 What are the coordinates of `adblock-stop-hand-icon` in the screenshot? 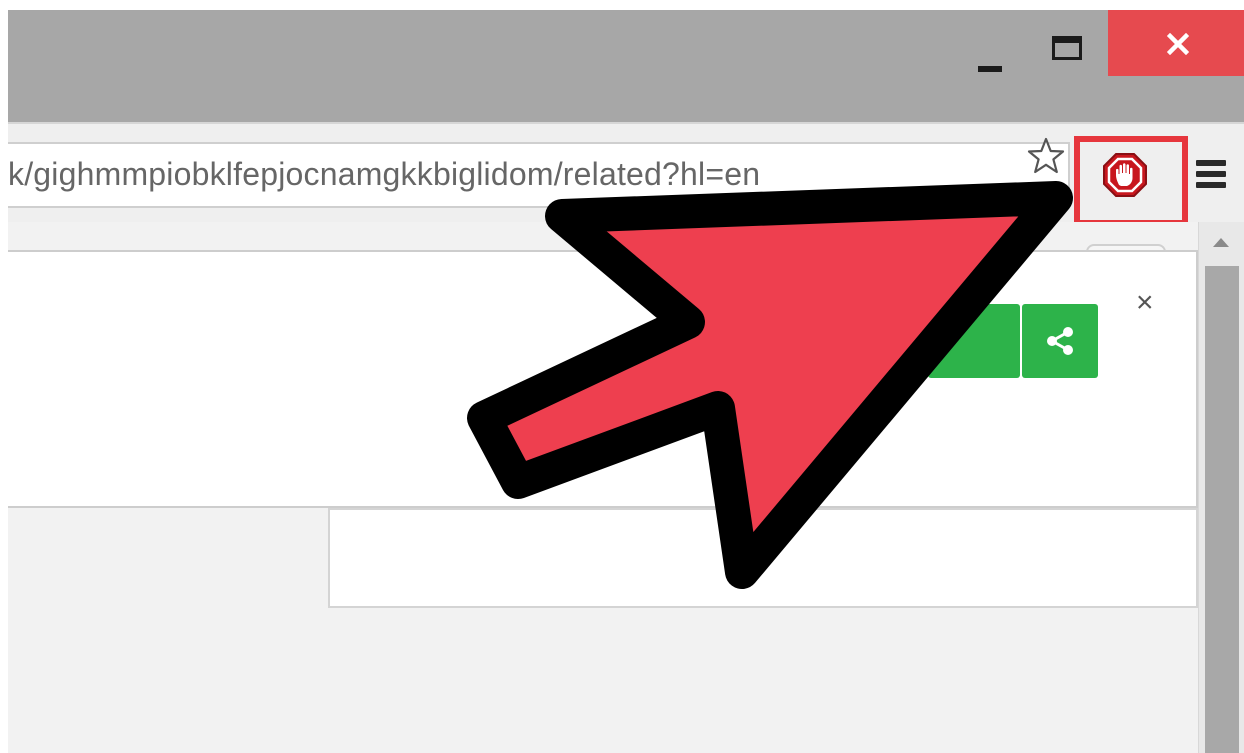 It's located at (1125, 175).